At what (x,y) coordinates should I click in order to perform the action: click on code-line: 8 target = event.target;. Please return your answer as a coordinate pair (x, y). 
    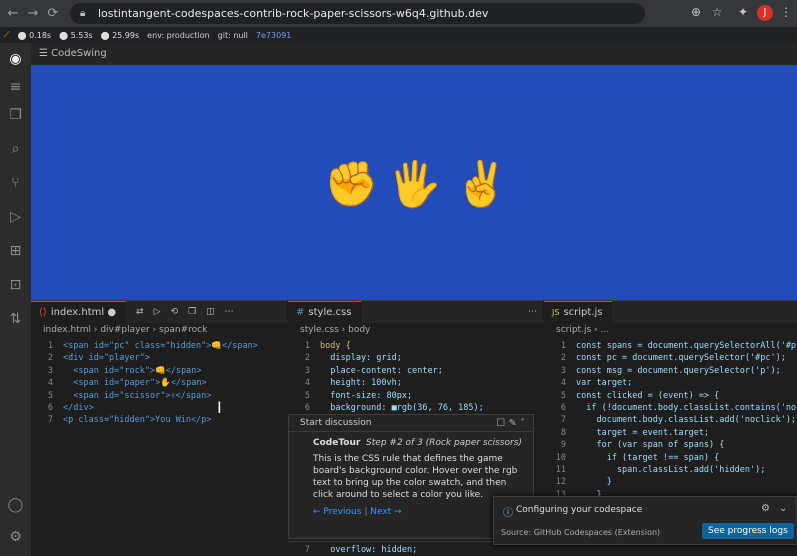
    Looking at the image, I should click on (670, 433).